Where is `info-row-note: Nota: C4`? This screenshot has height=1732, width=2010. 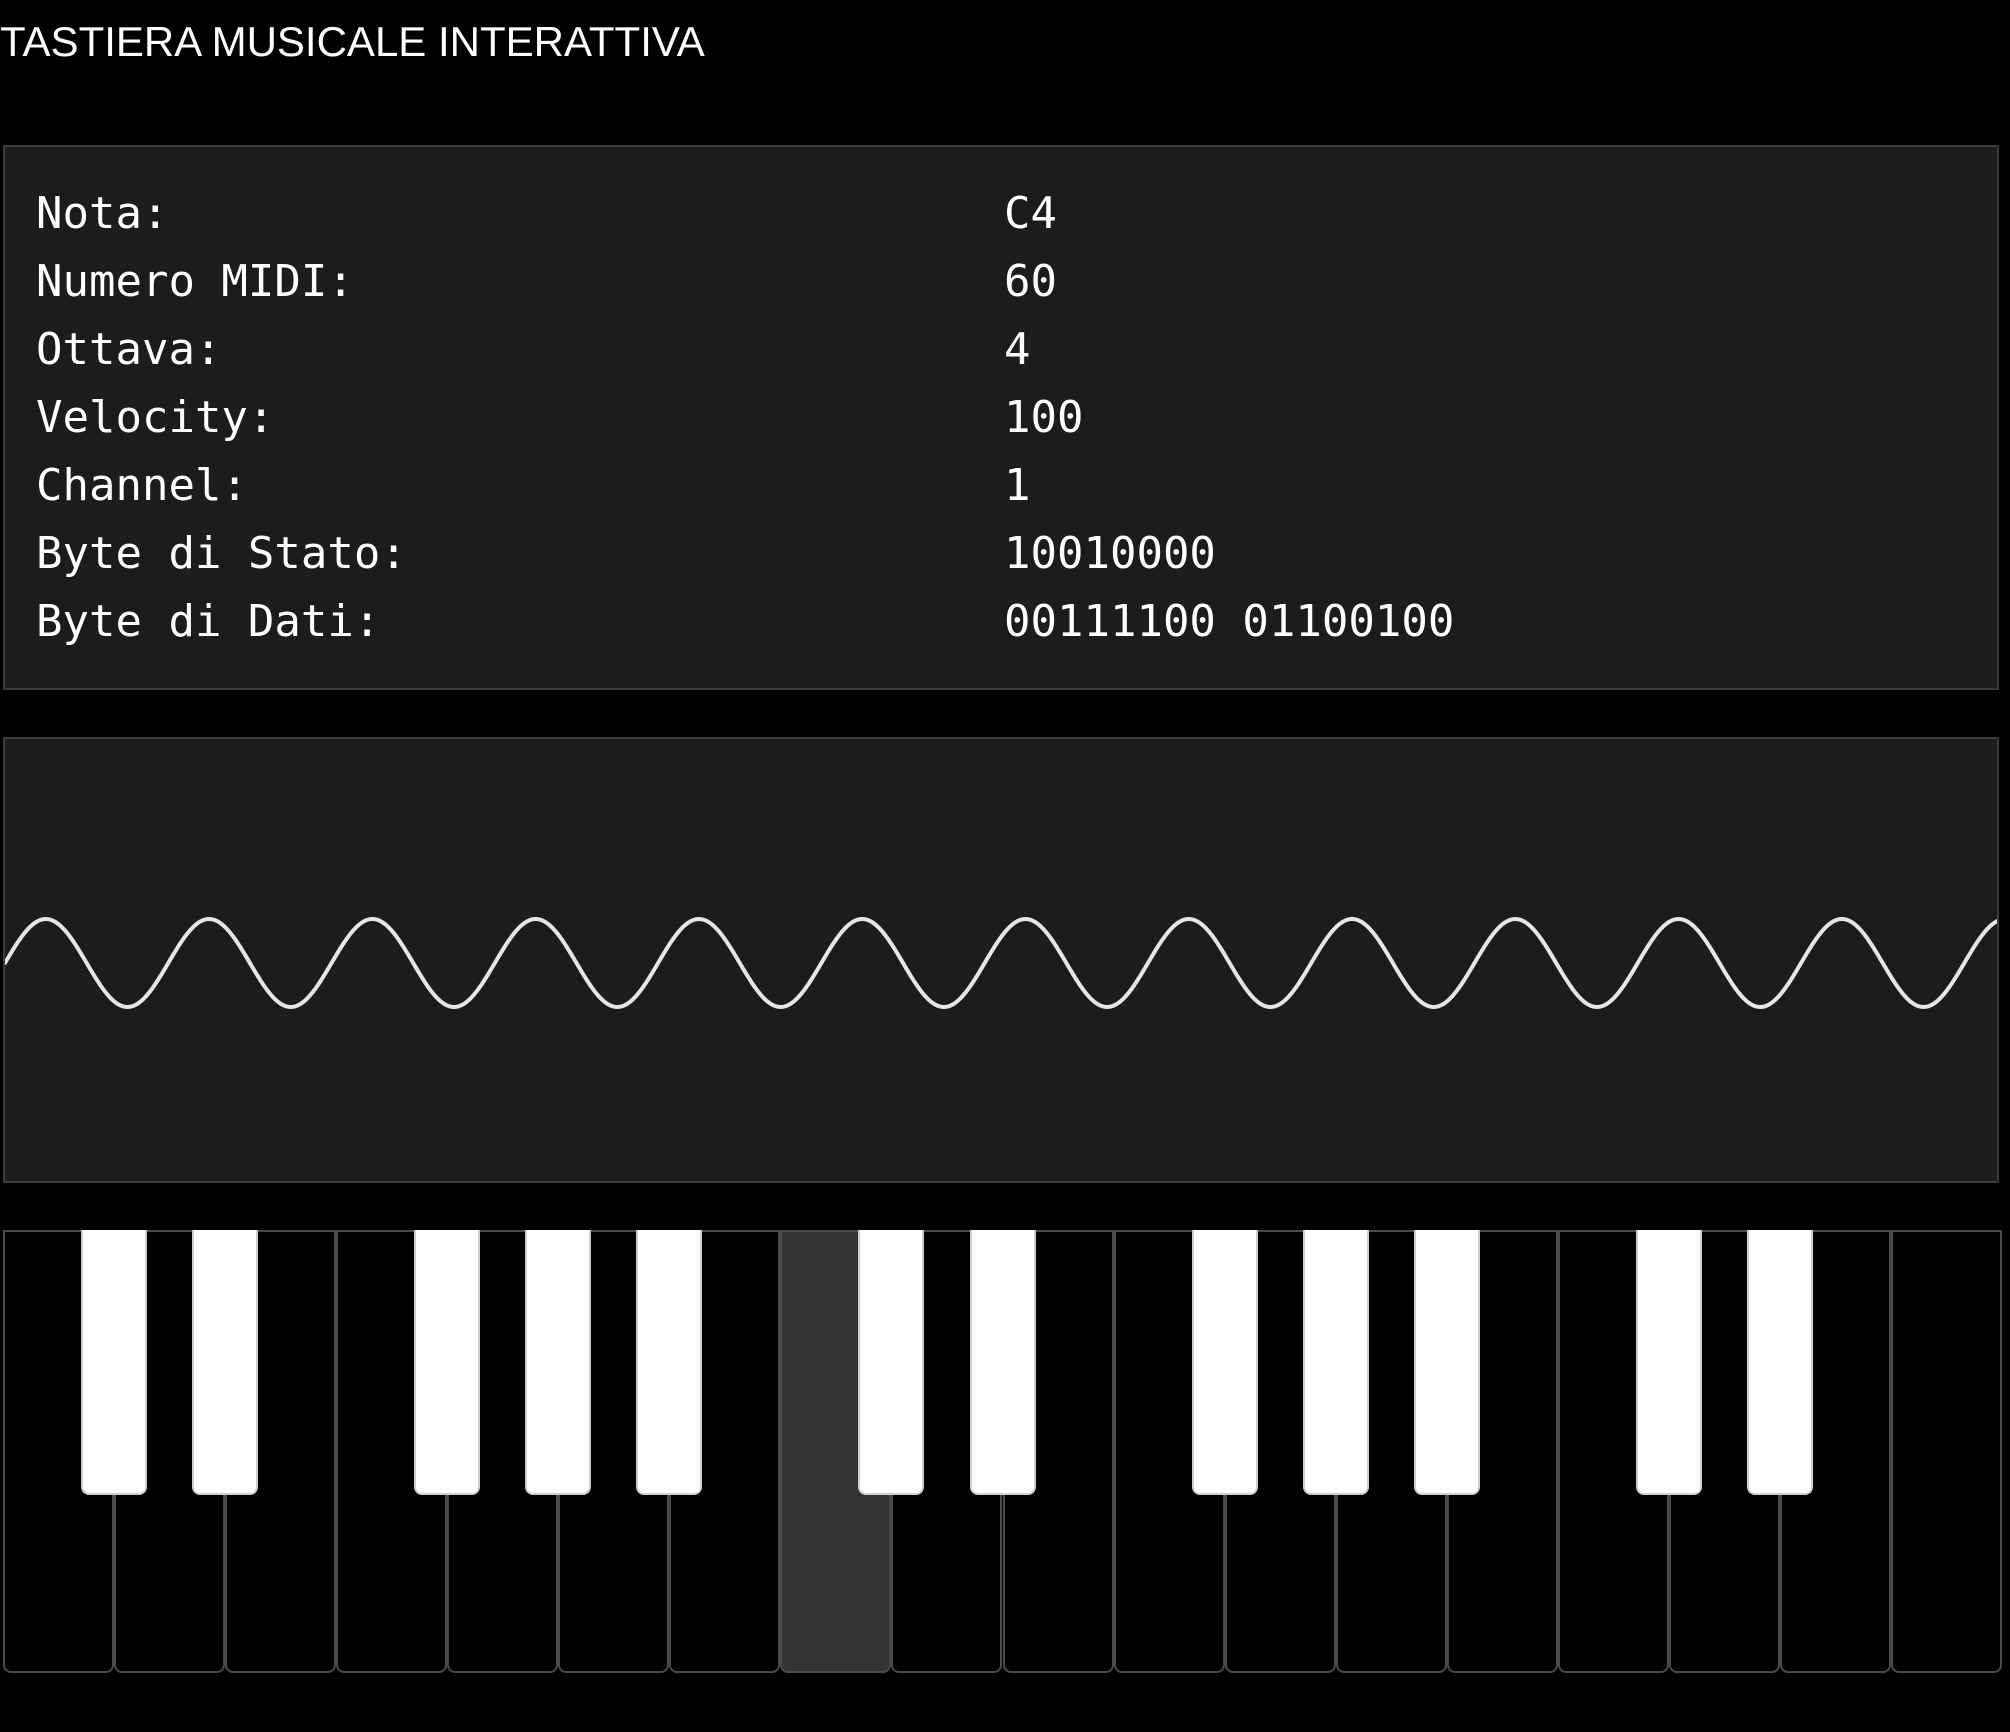 info-row-note: Nota: C4 is located at coordinates (1001, 214).